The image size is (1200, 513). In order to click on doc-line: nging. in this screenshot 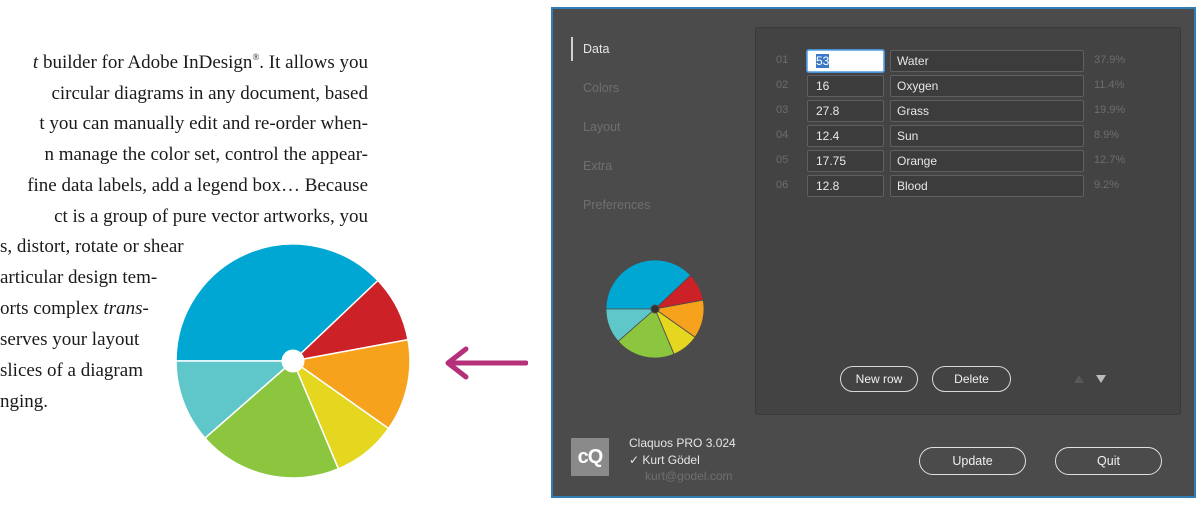, I will do `click(24, 401)`.